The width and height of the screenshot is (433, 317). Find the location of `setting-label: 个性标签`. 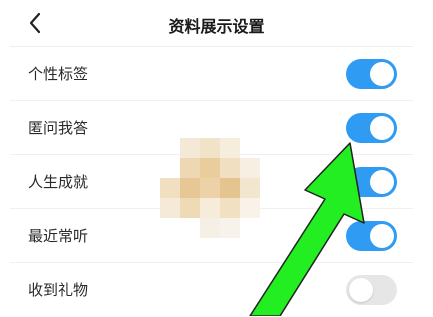

setting-label: 个性标签 is located at coordinates (58, 74).